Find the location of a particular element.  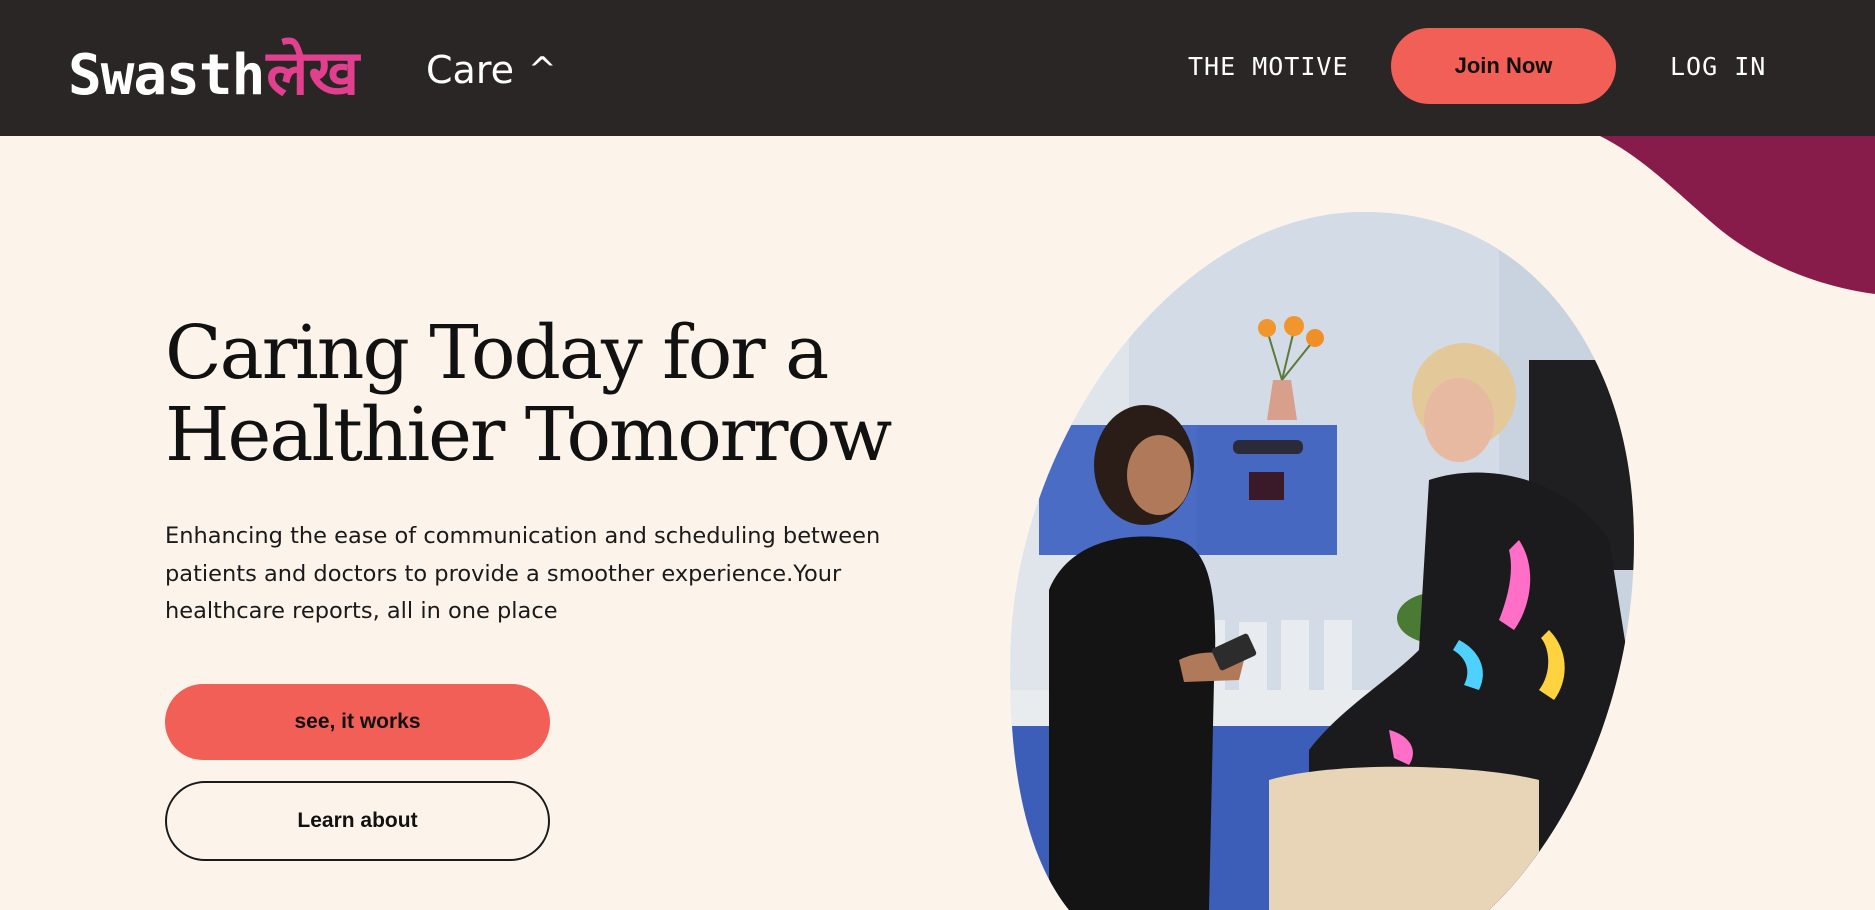

hero-title-line1: Caring Today for a is located at coordinates (497, 353).